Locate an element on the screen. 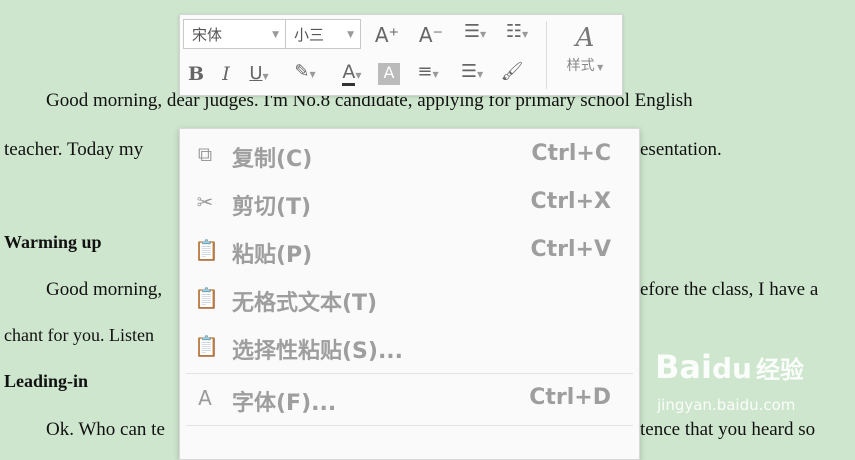 This screenshot has height=460, width=855. menu-item-shortcut: Ctrl+C is located at coordinates (571, 153).